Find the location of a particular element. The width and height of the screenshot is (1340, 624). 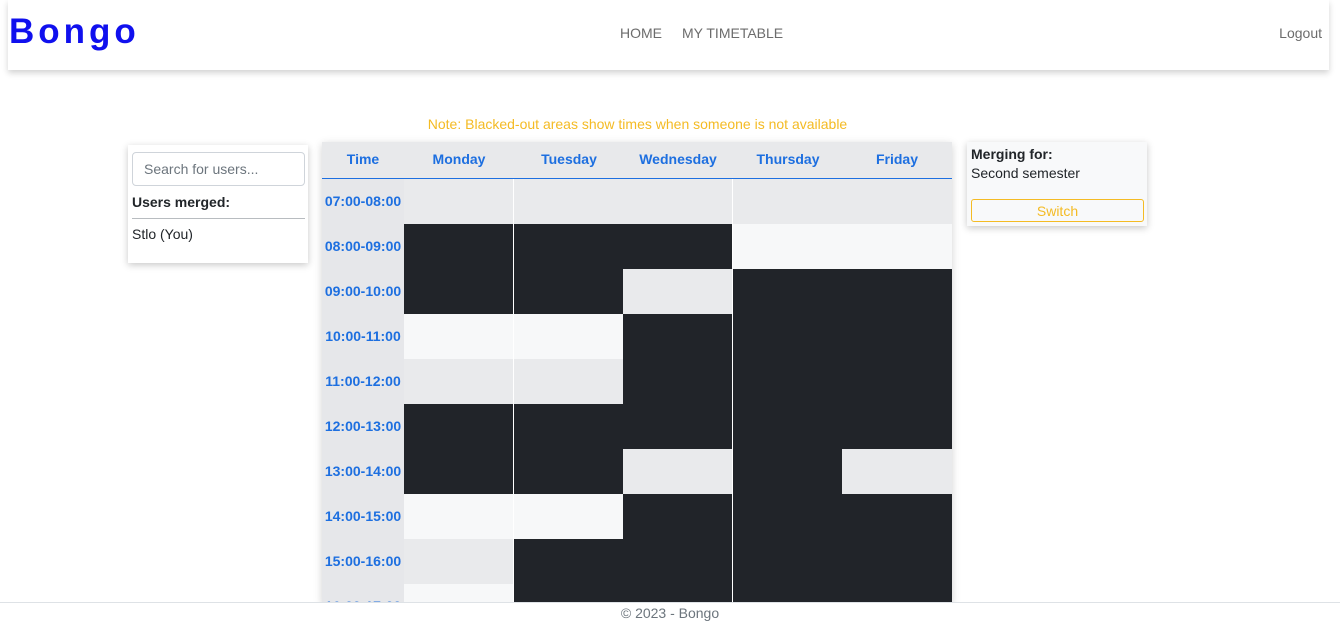

user-search-input is located at coordinates (218, 169).